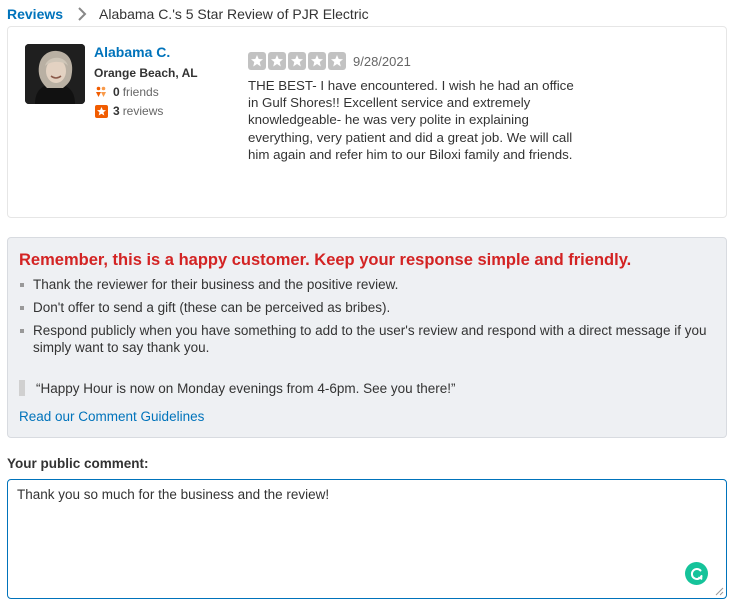  I want to click on friends-count: 0 friends, so click(146, 92).